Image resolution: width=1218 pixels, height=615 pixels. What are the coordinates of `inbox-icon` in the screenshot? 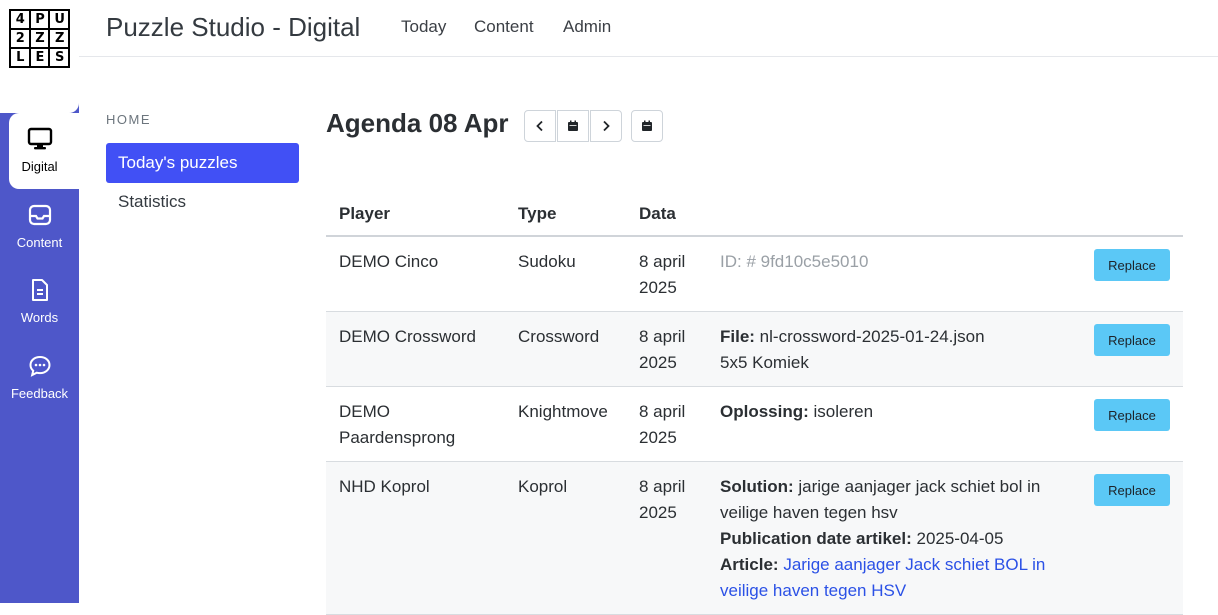 It's located at (39, 215).